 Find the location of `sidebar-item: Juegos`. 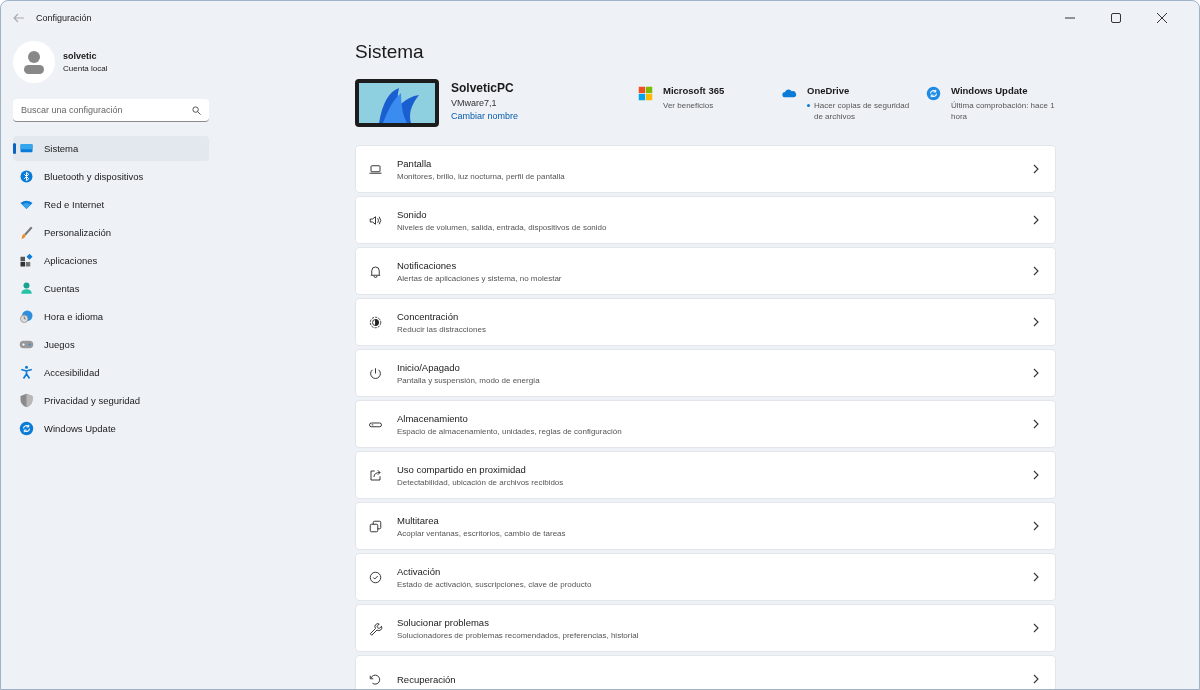

sidebar-item: Juegos is located at coordinates (111, 344).